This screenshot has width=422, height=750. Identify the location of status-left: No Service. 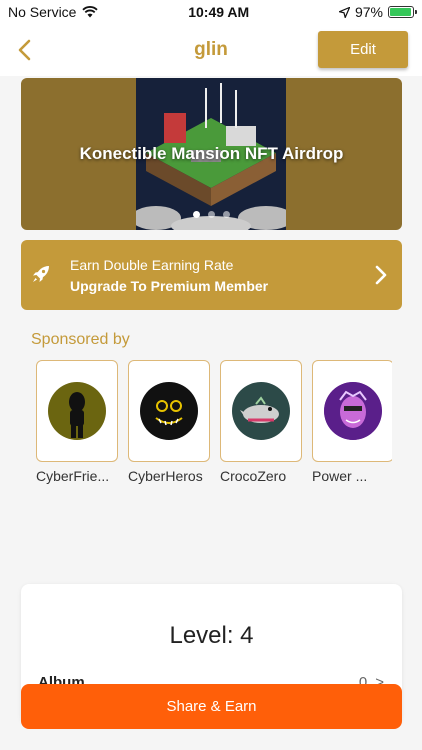
(53, 12).